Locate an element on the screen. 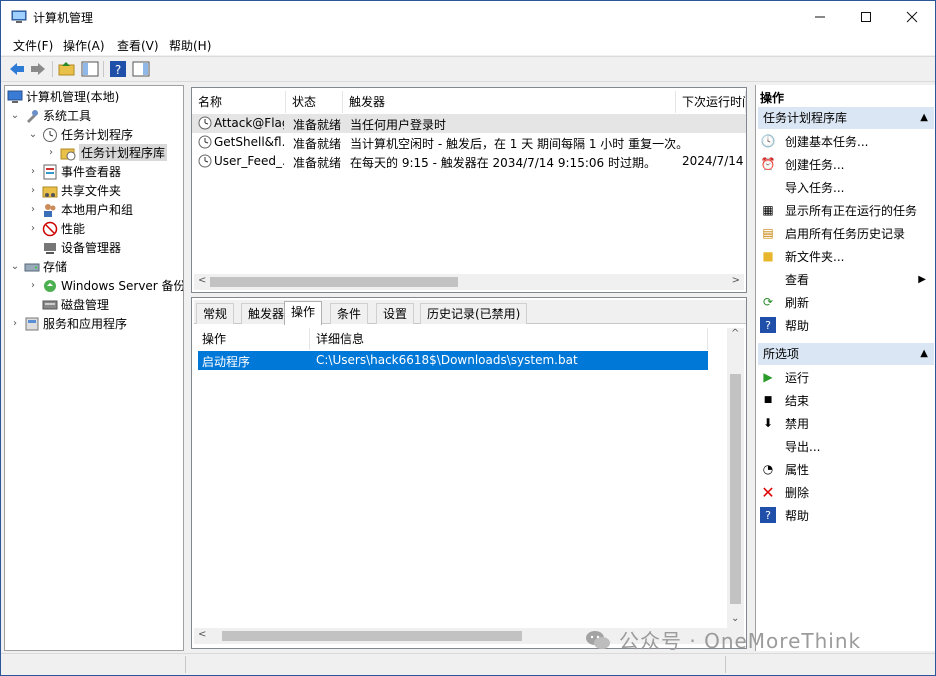 The height and width of the screenshot is (676, 936). action-help-selected: ? 帮助 is located at coordinates (846, 515).